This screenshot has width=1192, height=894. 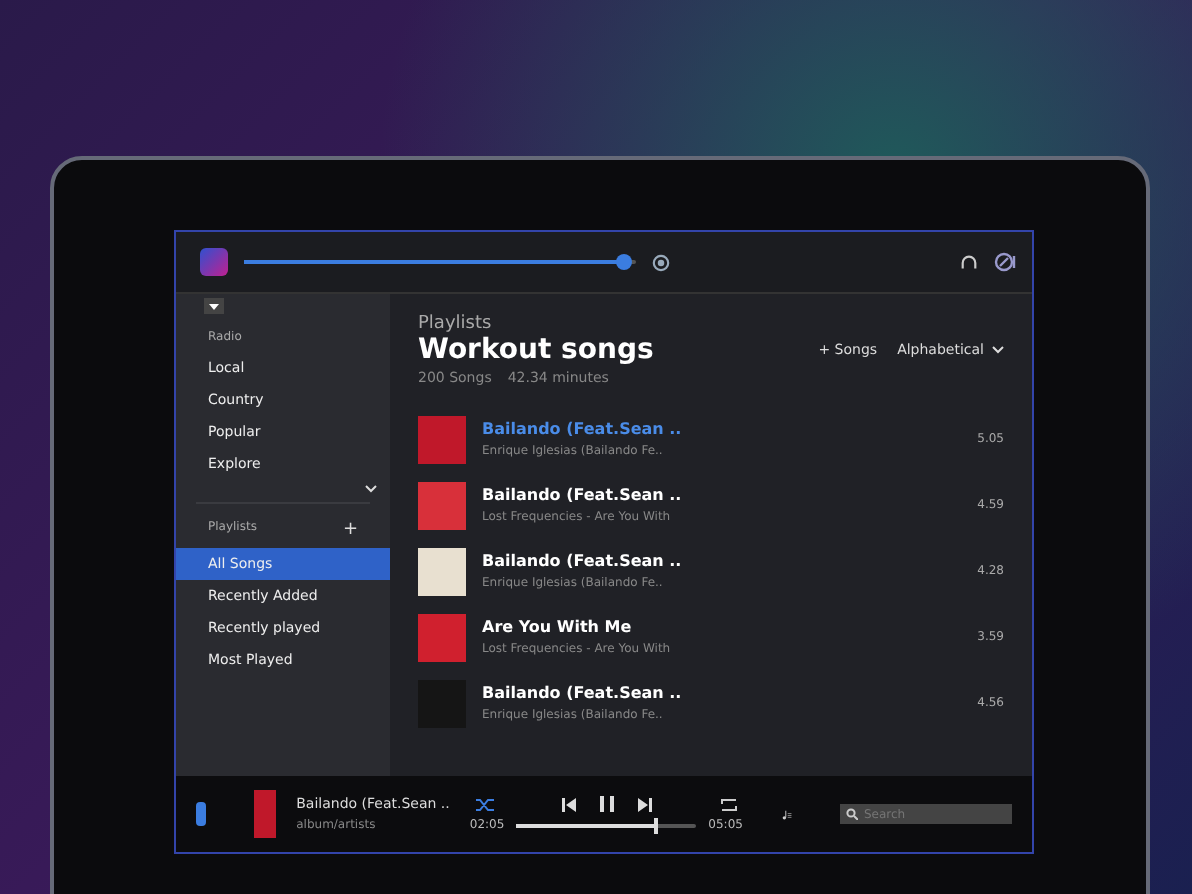 I want to click on repeat-icon, so click(x=728, y=804).